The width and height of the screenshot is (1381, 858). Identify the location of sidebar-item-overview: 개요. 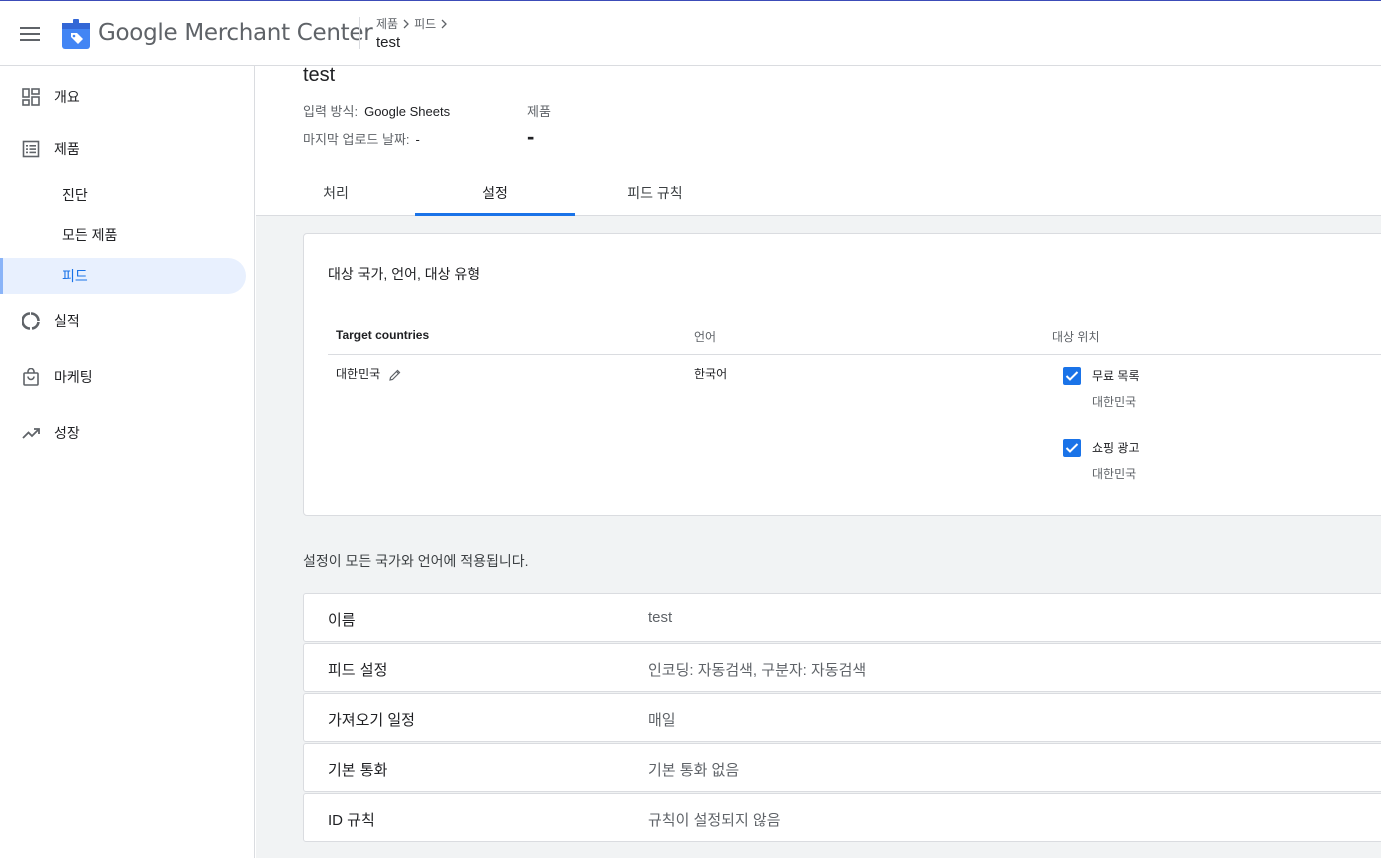
(123, 97).